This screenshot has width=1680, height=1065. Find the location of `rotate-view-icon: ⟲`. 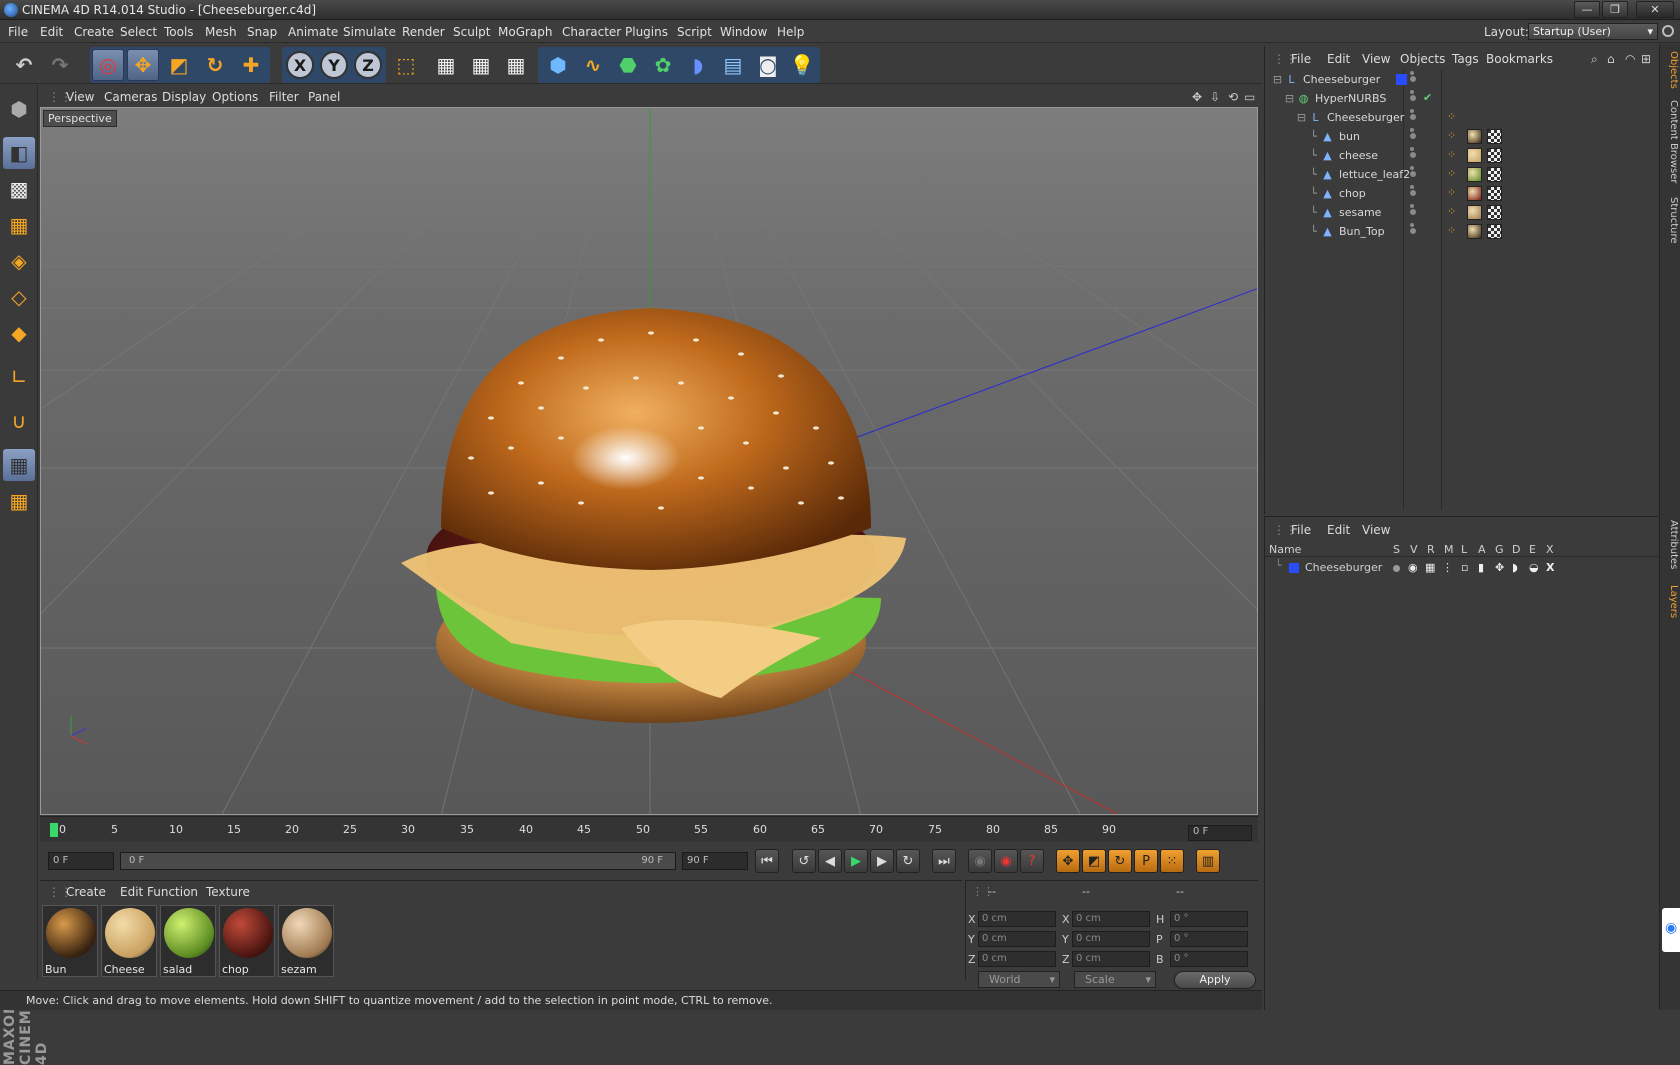

rotate-view-icon: ⟲ is located at coordinates (1233, 97).